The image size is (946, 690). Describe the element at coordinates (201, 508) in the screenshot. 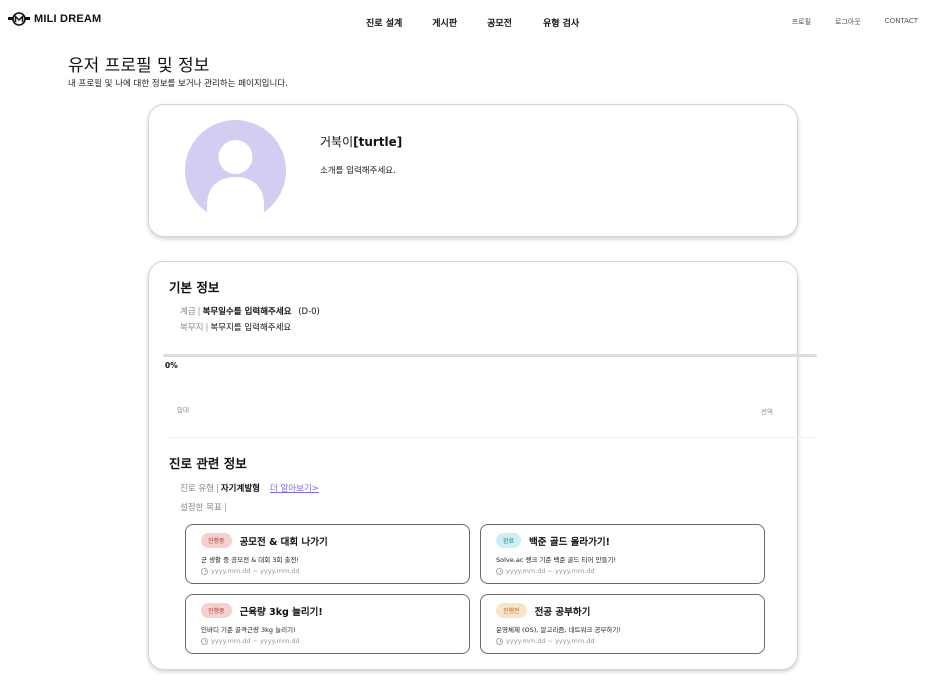

I see `goal-label: 설정한 목표` at that location.